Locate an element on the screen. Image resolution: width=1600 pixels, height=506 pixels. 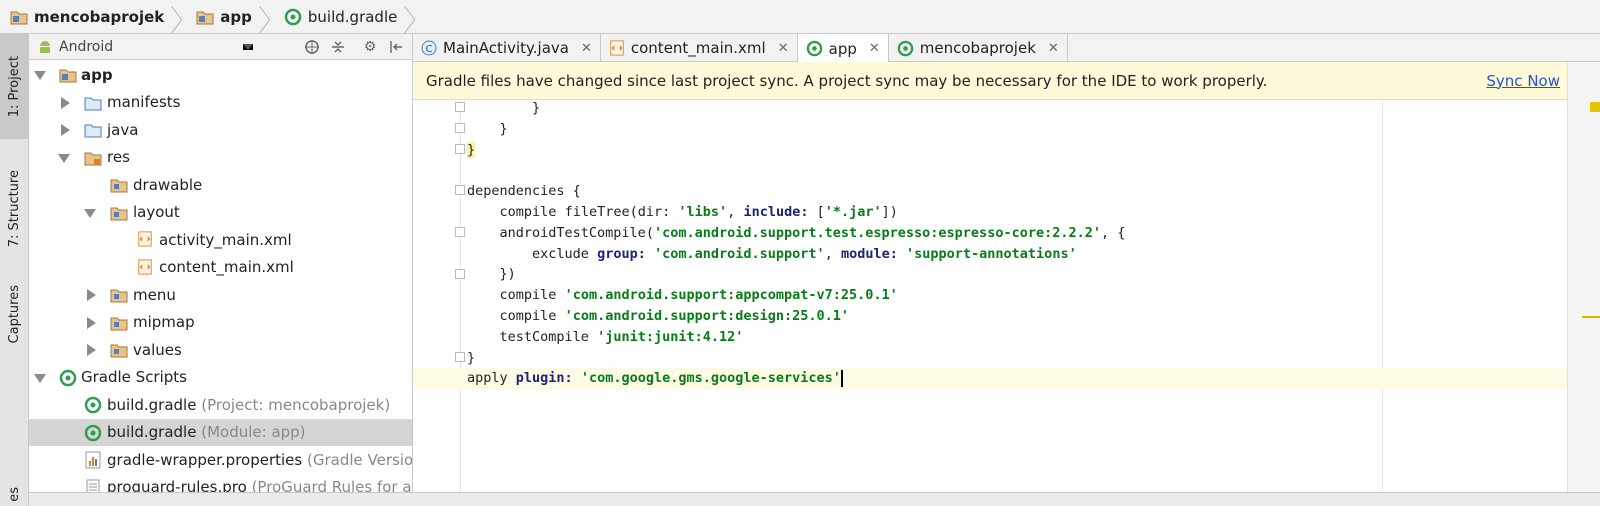
navigation-breadcrumb: mencobaprojek app build.gradle is located at coordinates (800, 17).